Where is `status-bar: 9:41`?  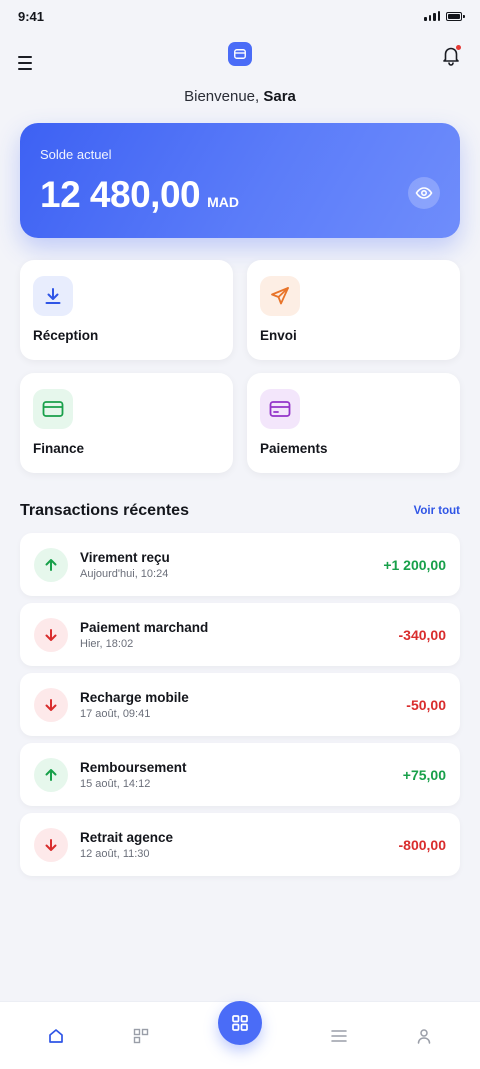 status-bar: 9:41 is located at coordinates (240, 16).